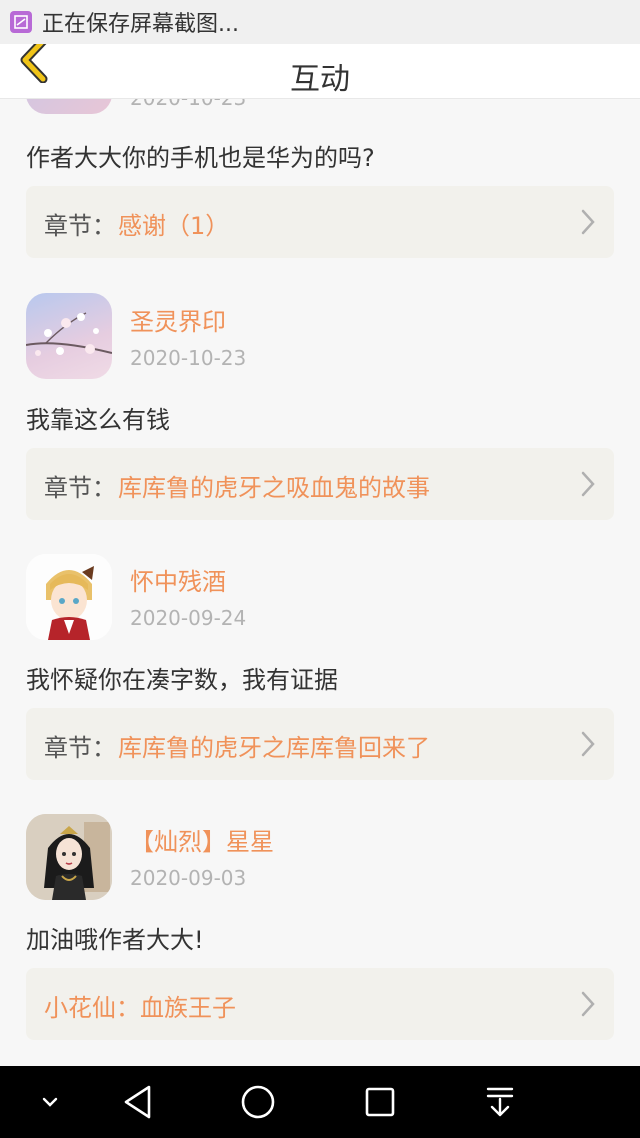 The width and height of the screenshot is (640, 1138). Describe the element at coordinates (200, 158) in the screenshot. I see `comment-text: 作者大大你的手机也是华为的吗?` at that location.